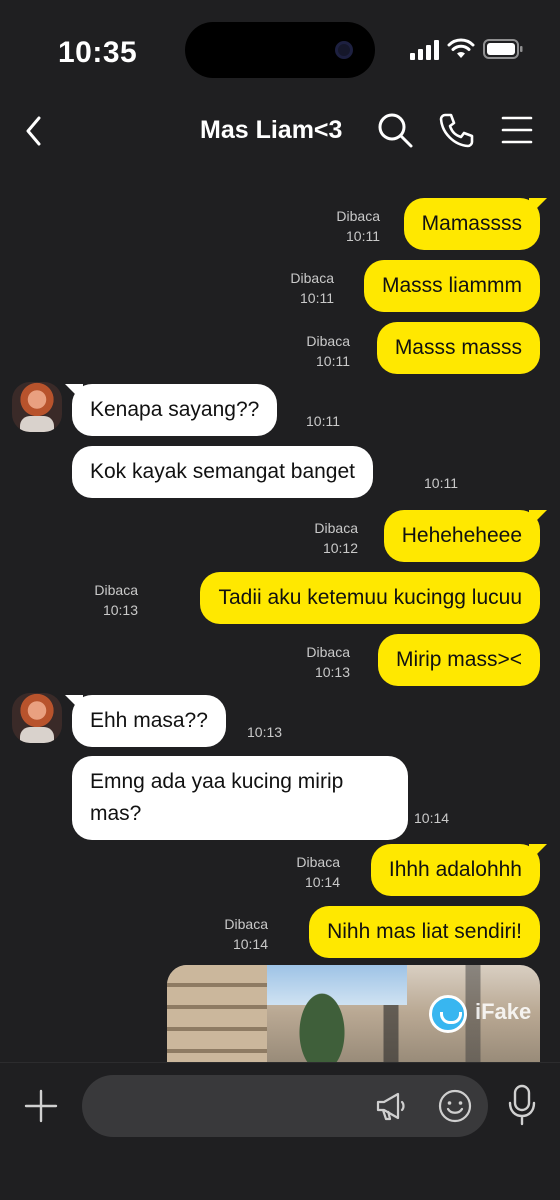 The height and width of the screenshot is (1200, 560). Describe the element at coordinates (471, 224) in the screenshot. I see `message-bubble-sent: Mamassss` at that location.